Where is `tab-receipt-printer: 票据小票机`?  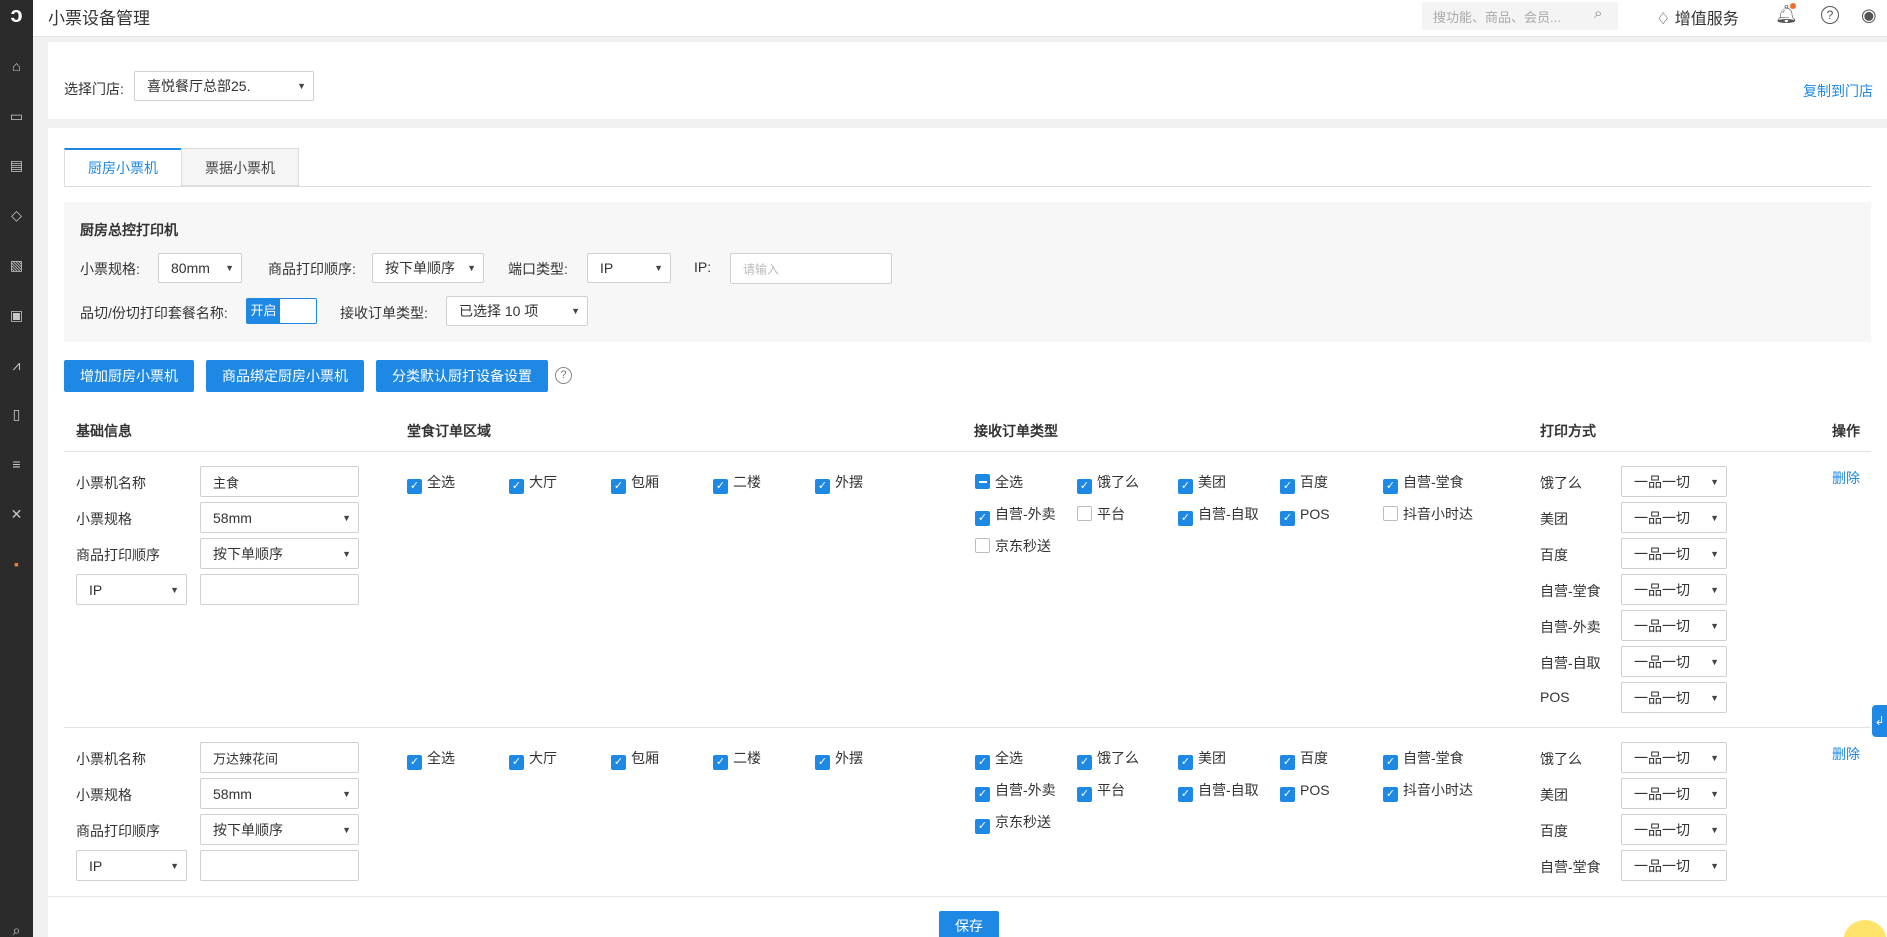 tab-receipt-printer: 票据小票机 is located at coordinates (240, 167).